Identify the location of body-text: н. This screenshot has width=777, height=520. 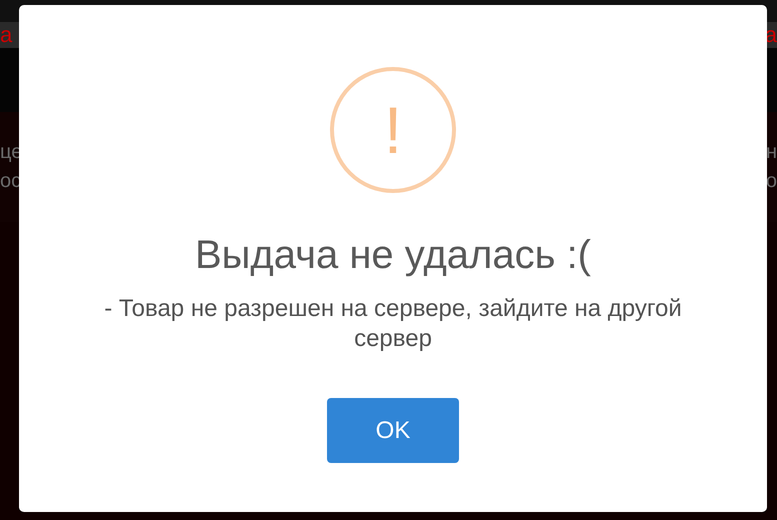
(771, 152).